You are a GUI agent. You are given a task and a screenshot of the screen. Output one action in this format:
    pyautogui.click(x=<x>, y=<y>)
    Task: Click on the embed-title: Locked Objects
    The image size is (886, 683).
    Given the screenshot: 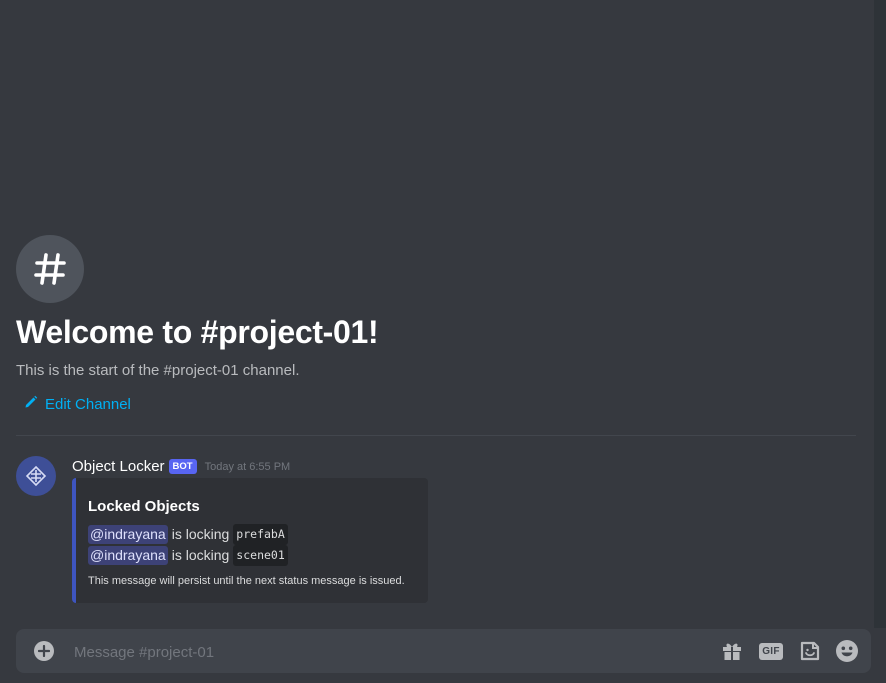 What is the action you would take?
    pyautogui.click(x=144, y=506)
    